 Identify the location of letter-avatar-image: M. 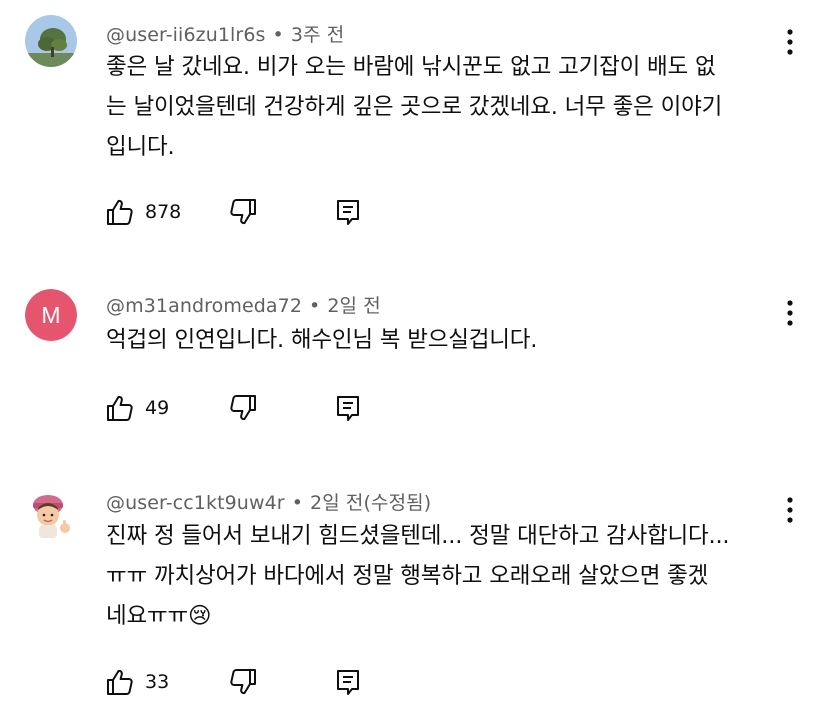
(51, 315).